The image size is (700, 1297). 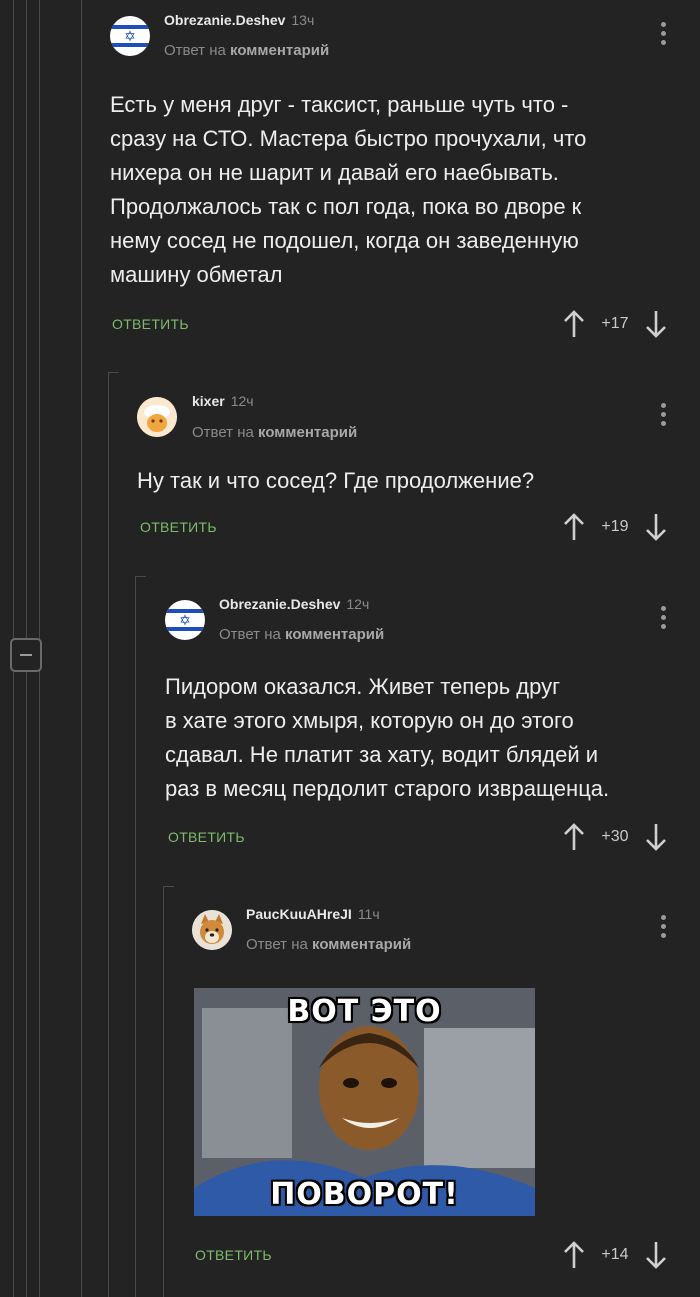 I want to click on author-name: kixer, so click(x=208, y=401).